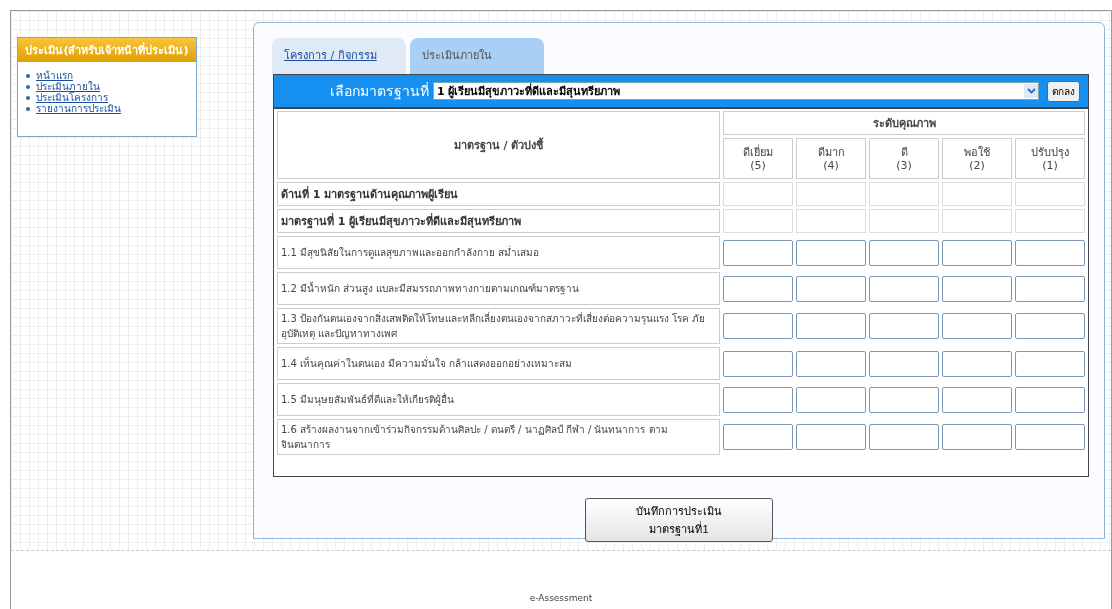 This screenshot has width=1112, height=609. I want to click on sidebar-link: หน้าแรก, so click(54, 75).